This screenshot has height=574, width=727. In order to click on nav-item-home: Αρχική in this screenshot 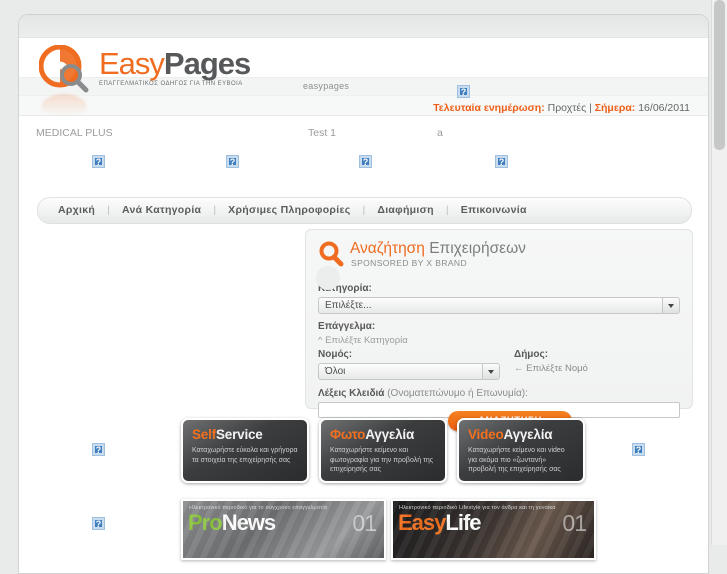, I will do `click(76, 210)`.